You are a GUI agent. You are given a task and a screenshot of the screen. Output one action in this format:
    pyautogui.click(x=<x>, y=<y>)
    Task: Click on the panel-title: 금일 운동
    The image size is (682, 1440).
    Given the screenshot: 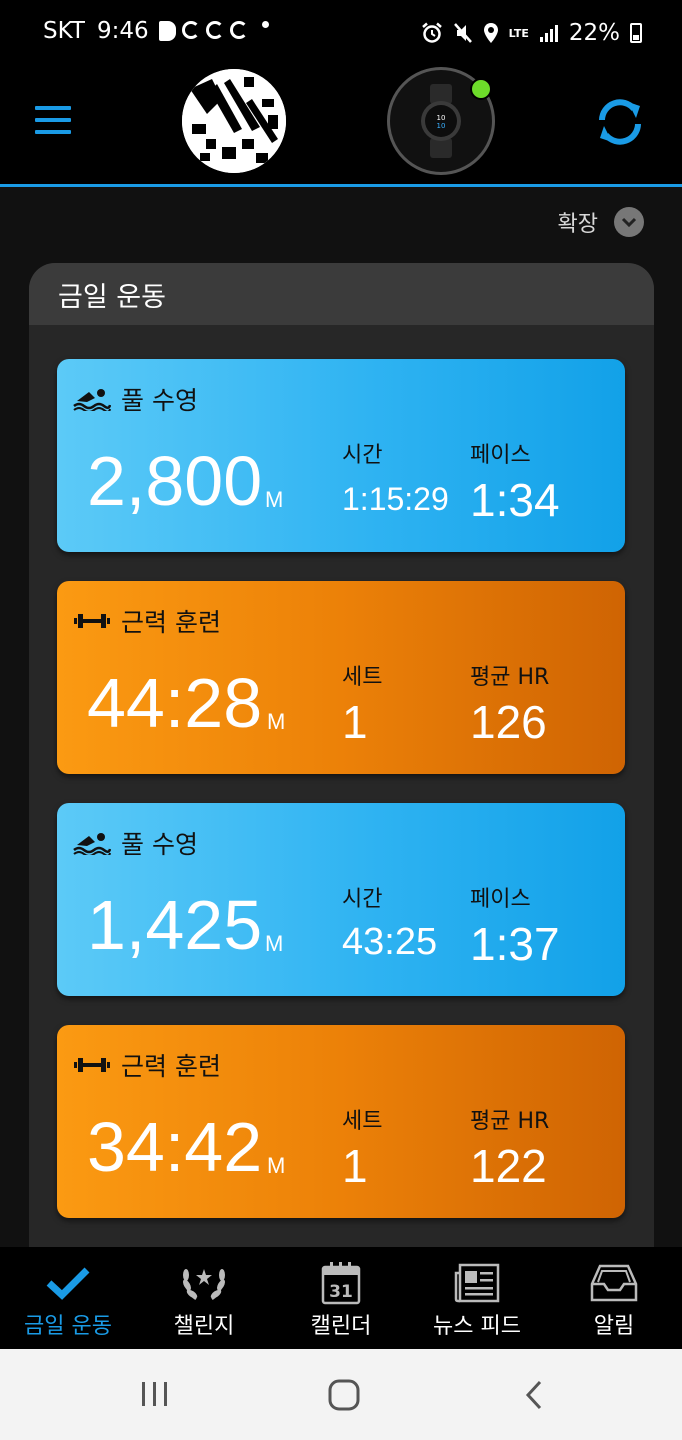 What is the action you would take?
    pyautogui.click(x=112, y=297)
    